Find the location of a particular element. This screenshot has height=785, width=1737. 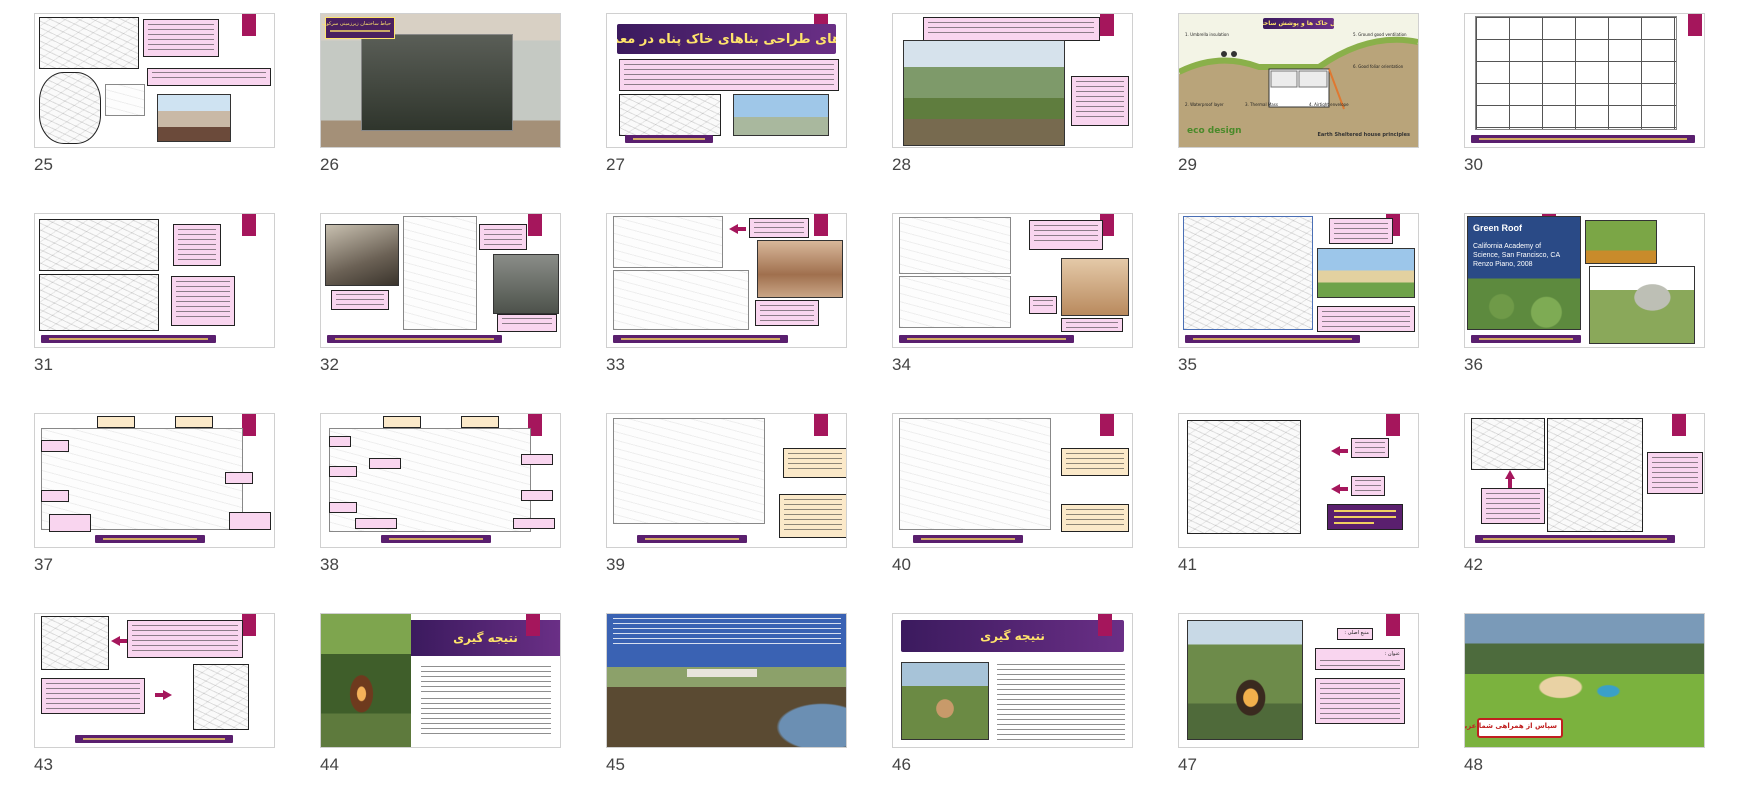

slide-number: 31 is located at coordinates (43, 364).